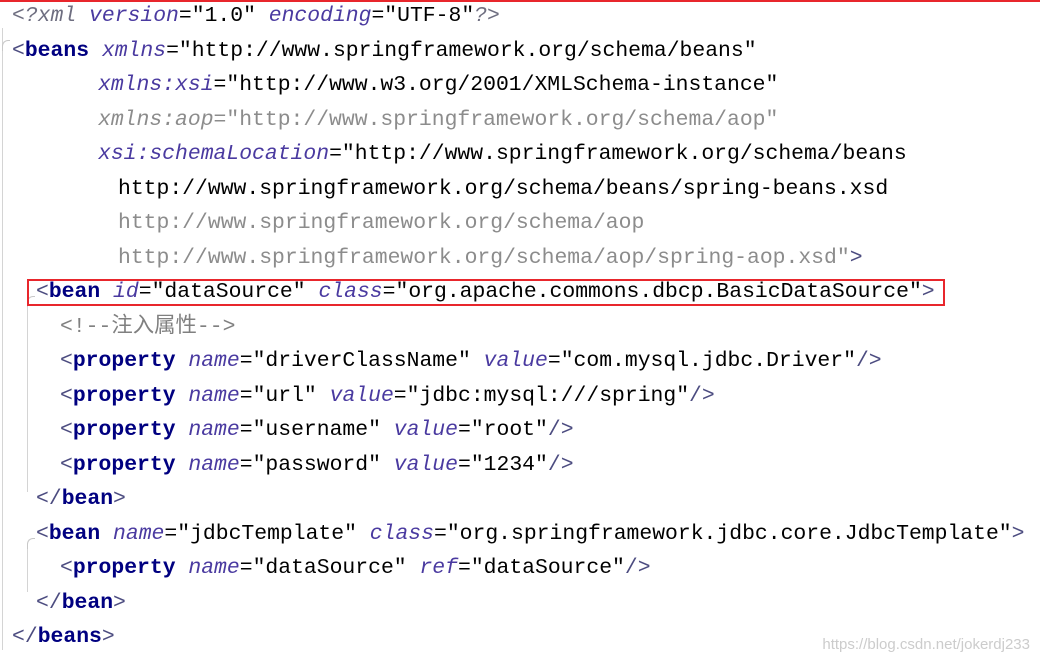 The height and width of the screenshot is (661, 1040). What do you see at coordinates (87, 602) in the screenshot?
I see `tag-name: bean` at bounding box center [87, 602].